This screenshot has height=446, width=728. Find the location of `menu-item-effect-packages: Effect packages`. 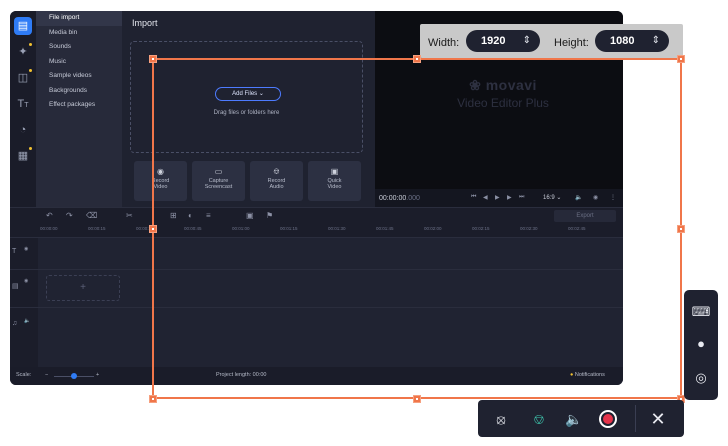

menu-item-effect-packages: Effect packages is located at coordinates (79, 105).